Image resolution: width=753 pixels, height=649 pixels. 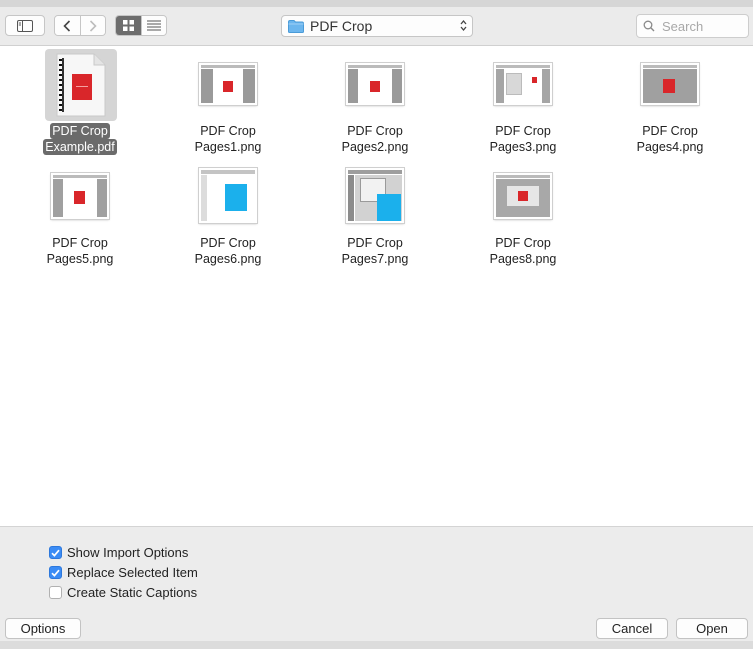 What do you see at coordinates (128, 552) in the screenshot?
I see `checkbox-label: Show Import Options` at bounding box center [128, 552].